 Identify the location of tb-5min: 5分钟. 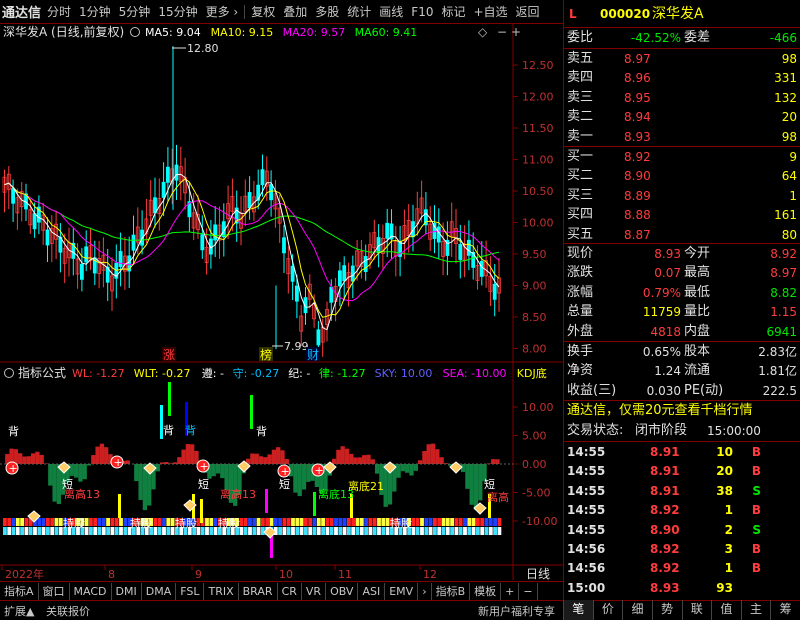
(135, 11).